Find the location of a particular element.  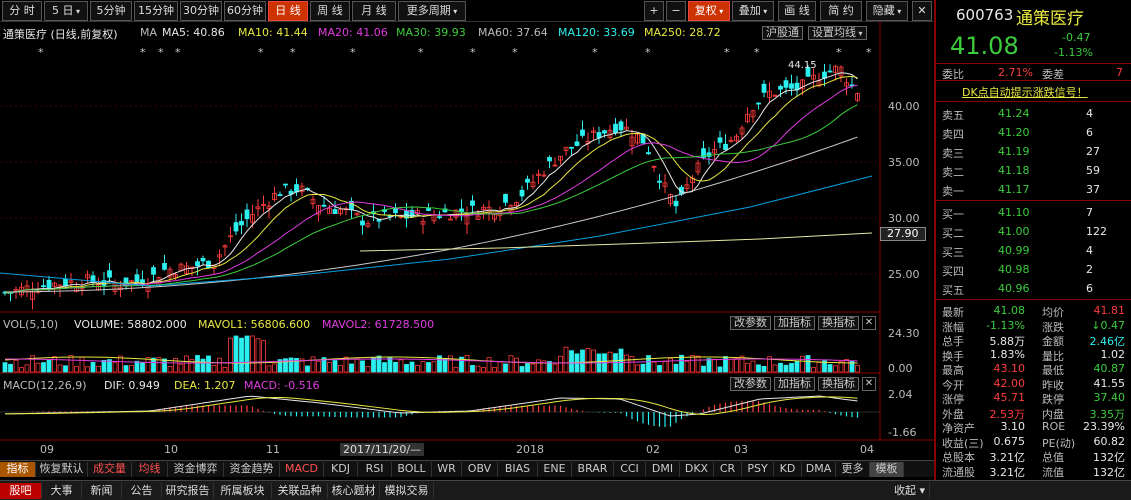

indicator-tab-17: DKX is located at coordinates (697, 469).